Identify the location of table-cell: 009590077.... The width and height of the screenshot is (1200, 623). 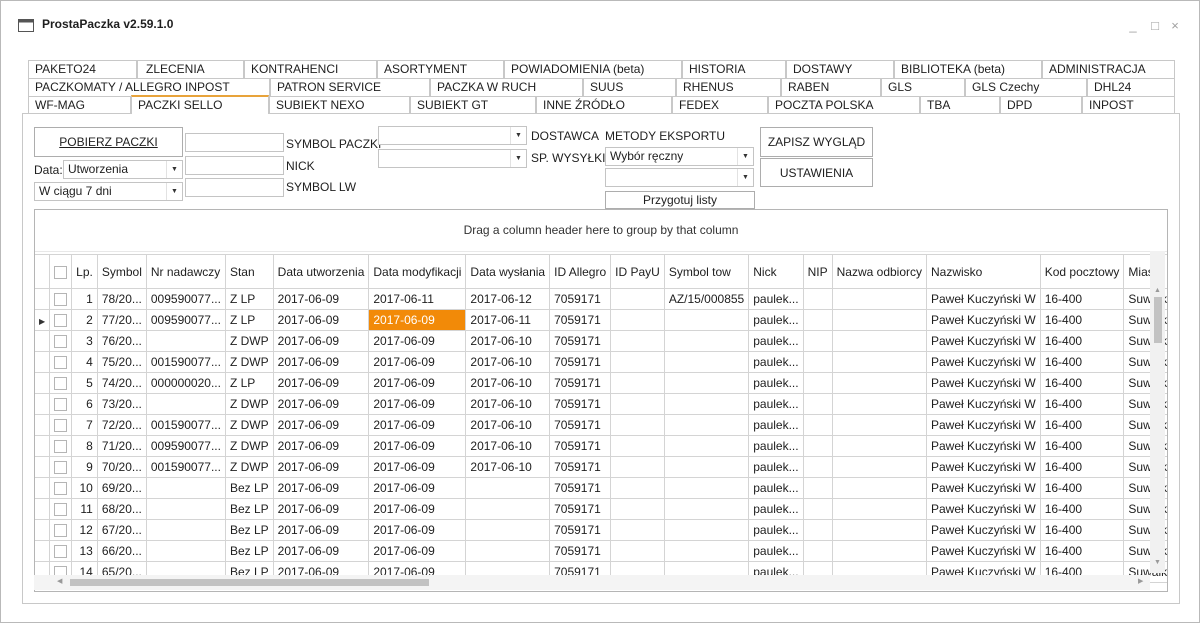
(186, 446).